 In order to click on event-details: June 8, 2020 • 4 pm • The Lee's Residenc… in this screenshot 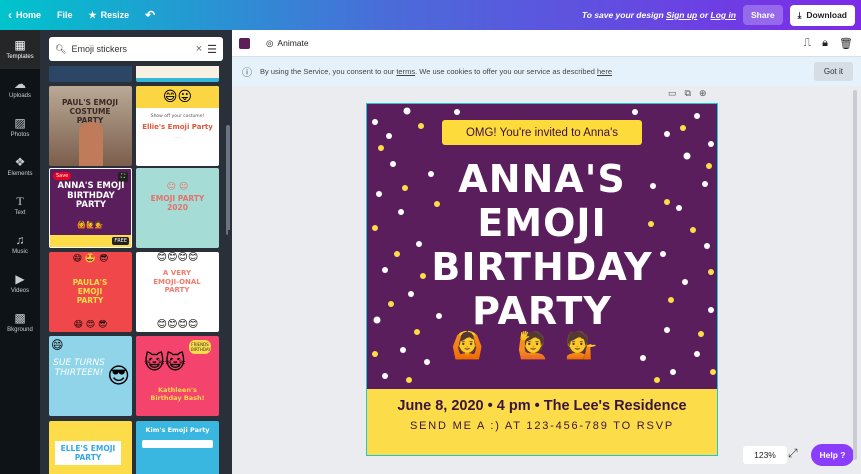, I will do `click(542, 406)`.